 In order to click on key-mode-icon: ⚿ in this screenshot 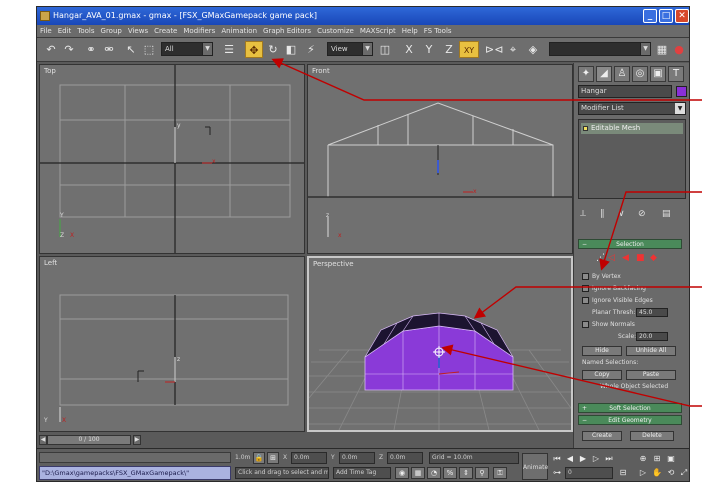, I will do `click(500, 473)`.